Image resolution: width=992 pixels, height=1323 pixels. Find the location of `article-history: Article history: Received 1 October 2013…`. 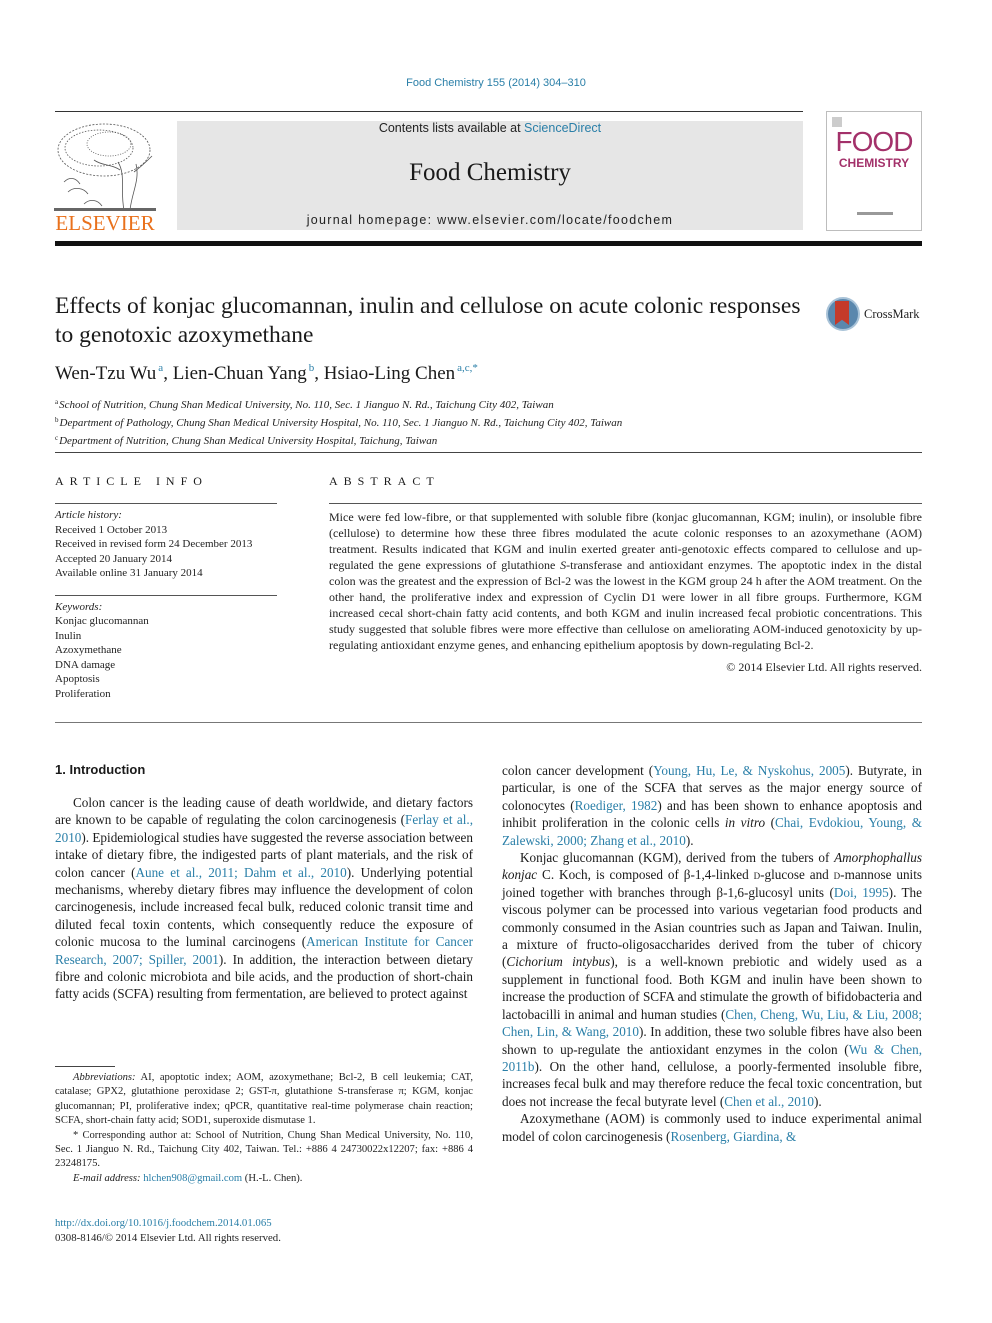

article-history: Article history: Received 1 October 2013… is located at coordinates (166, 542).